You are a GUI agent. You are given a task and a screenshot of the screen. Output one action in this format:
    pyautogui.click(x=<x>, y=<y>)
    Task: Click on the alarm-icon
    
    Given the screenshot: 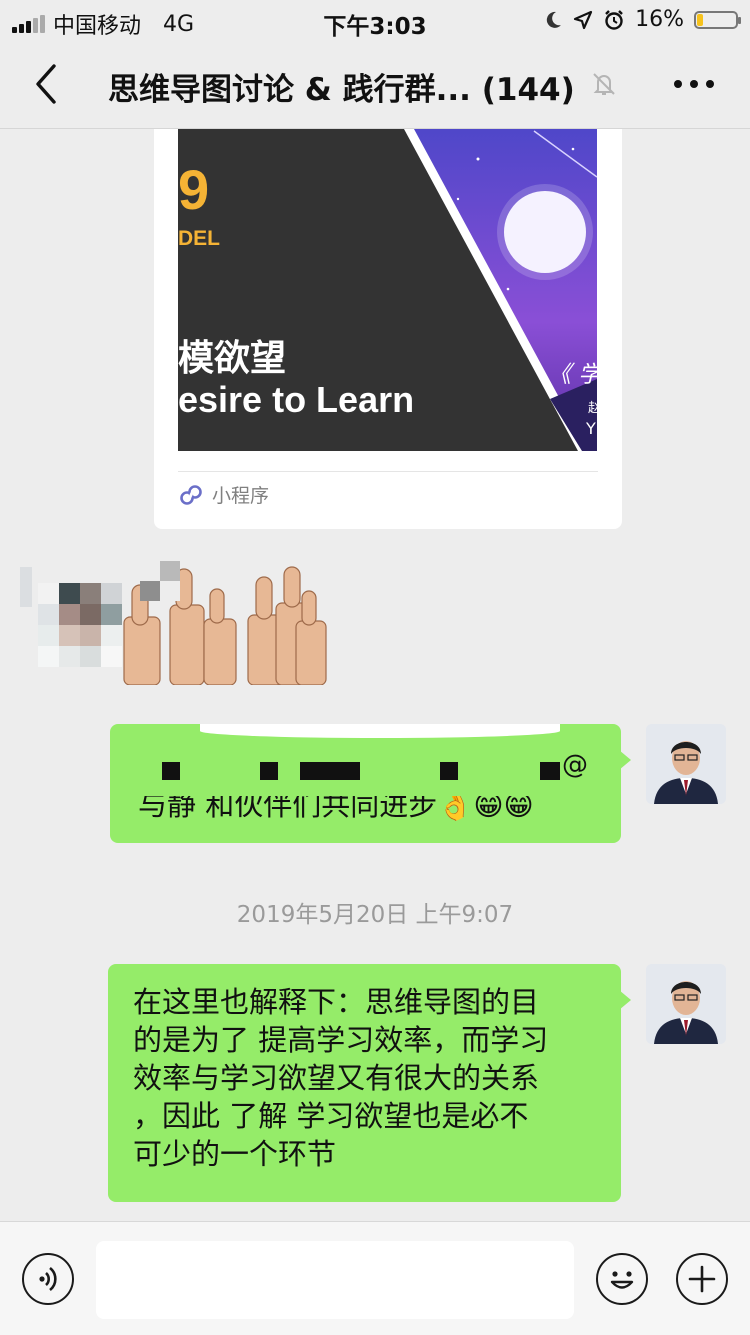 What is the action you would take?
    pyautogui.click(x=614, y=19)
    